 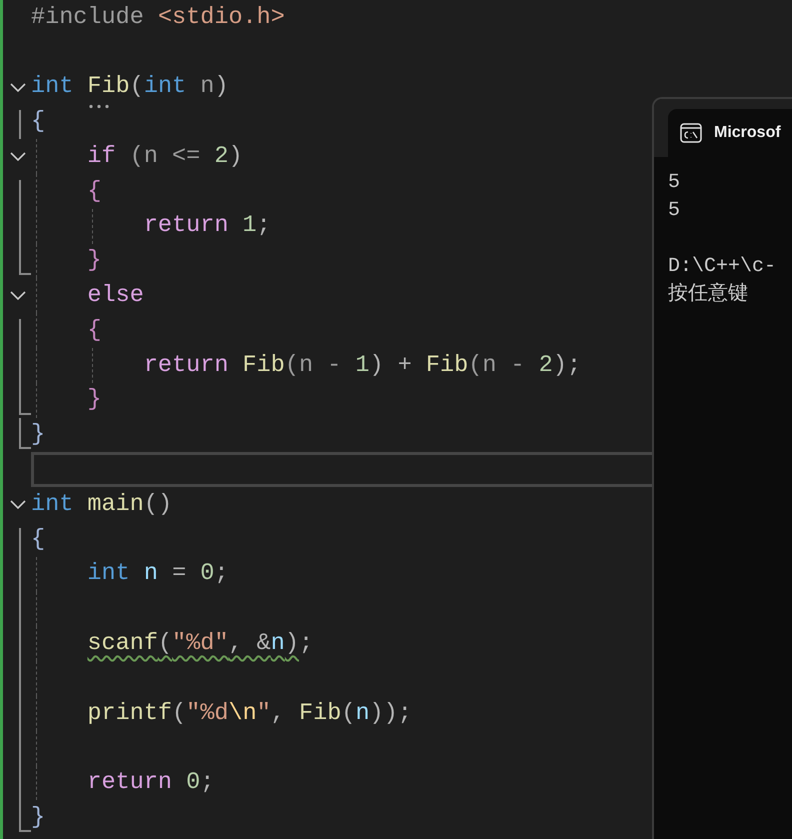 I want to click on code-line: #include <stdio.h>, so click(x=158, y=18).